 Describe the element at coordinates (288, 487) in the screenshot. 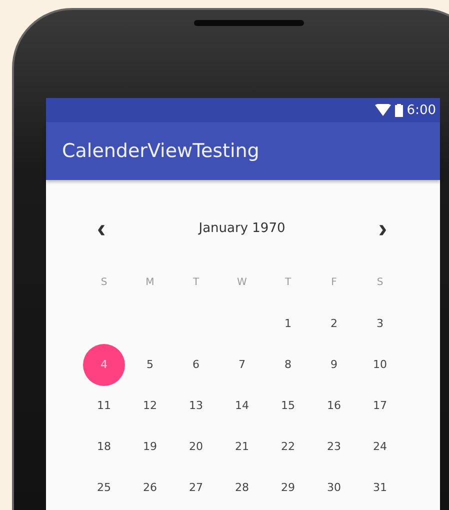

I see `calendar-day: 29` at that location.